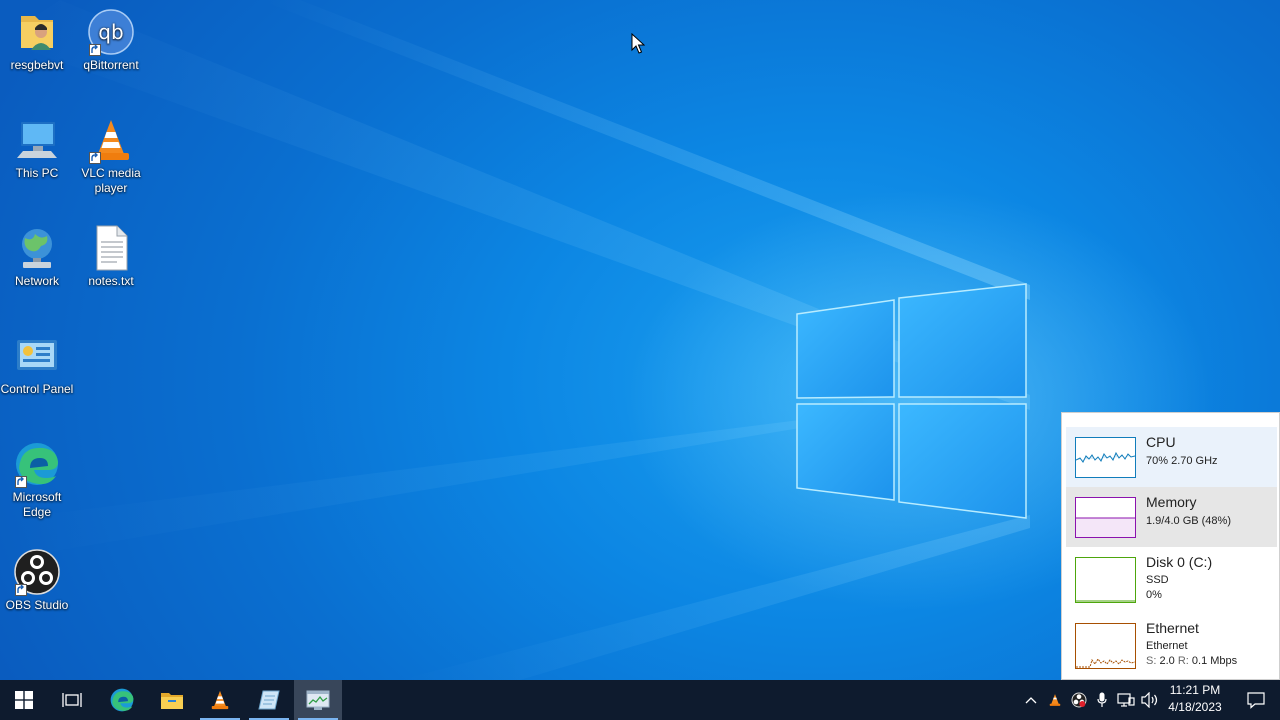 This screenshot has height=720, width=1280. Describe the element at coordinates (1188, 521) in the screenshot. I see `perf-memory-usage: 1.9/4.0 GB (48%)` at that location.